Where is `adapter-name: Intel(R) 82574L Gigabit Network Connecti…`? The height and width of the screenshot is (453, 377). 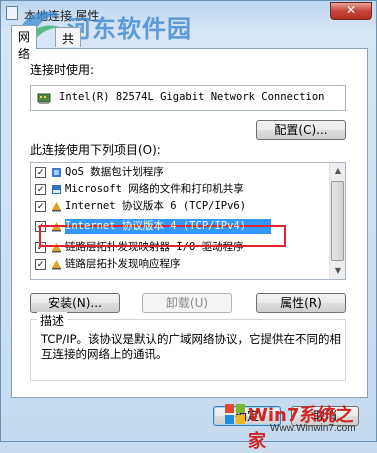 adapter-name: Intel(R) 82574L Gigabit Network Connecti… is located at coordinates (192, 97).